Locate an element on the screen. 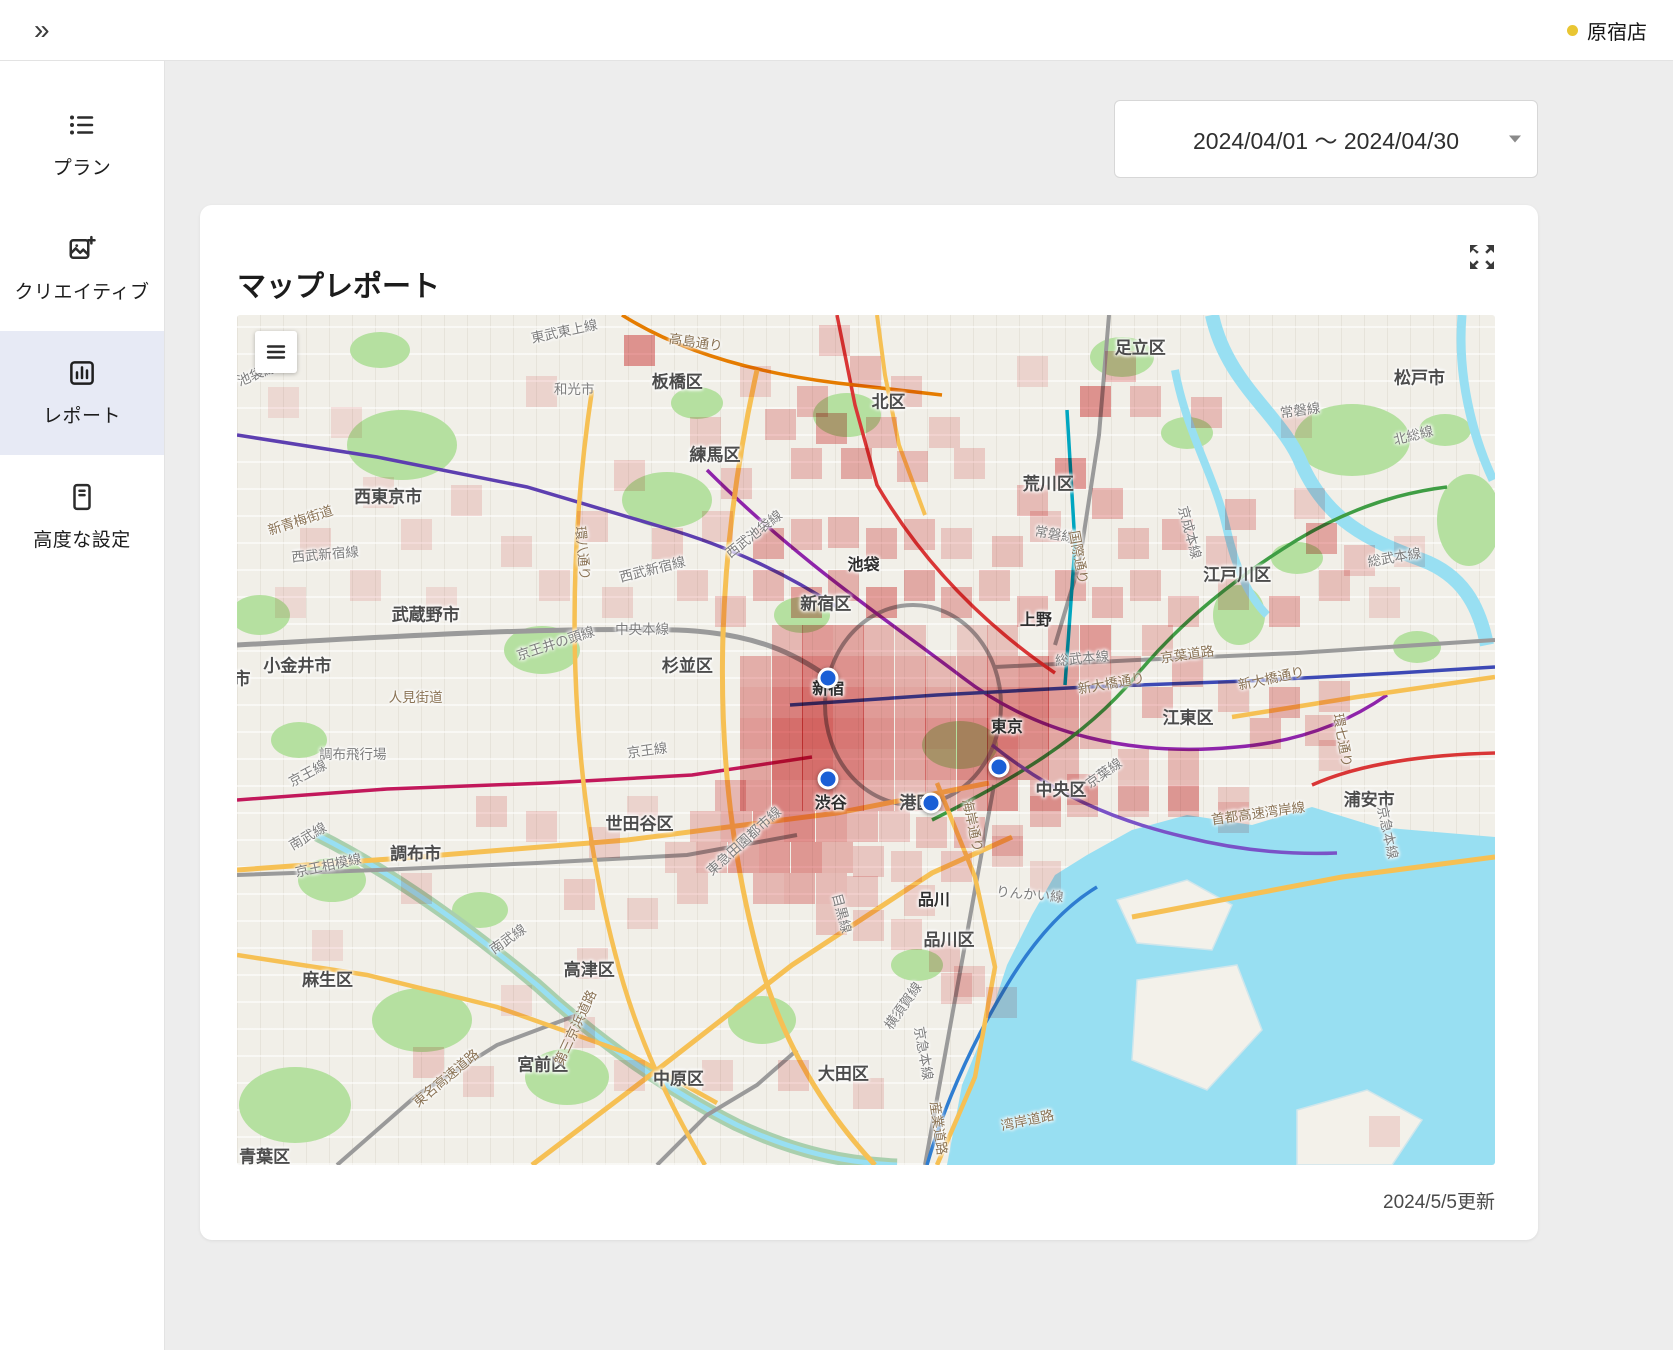 The height and width of the screenshot is (1350, 1673). sidebar-collapse-button: » is located at coordinates (42, 30).